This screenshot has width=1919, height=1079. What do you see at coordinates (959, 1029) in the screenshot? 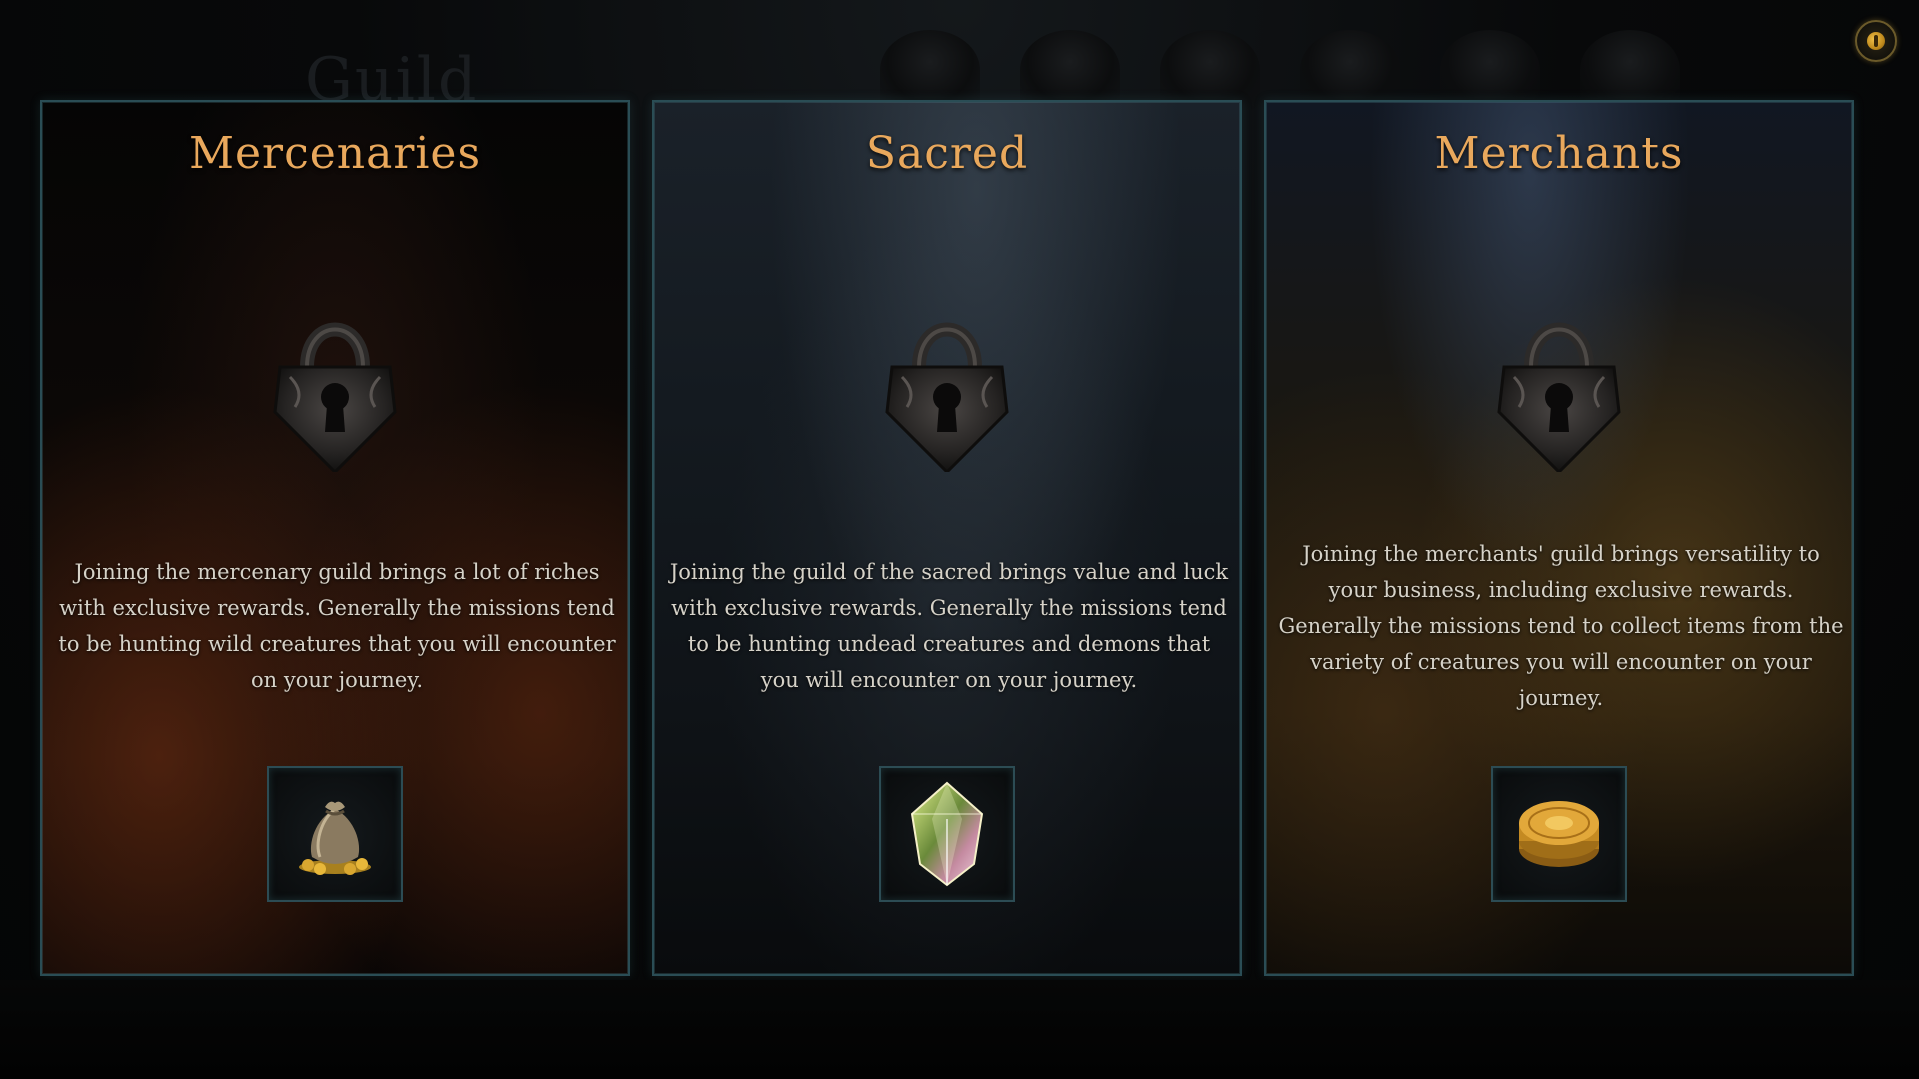
I see `bottom-bar` at bounding box center [959, 1029].